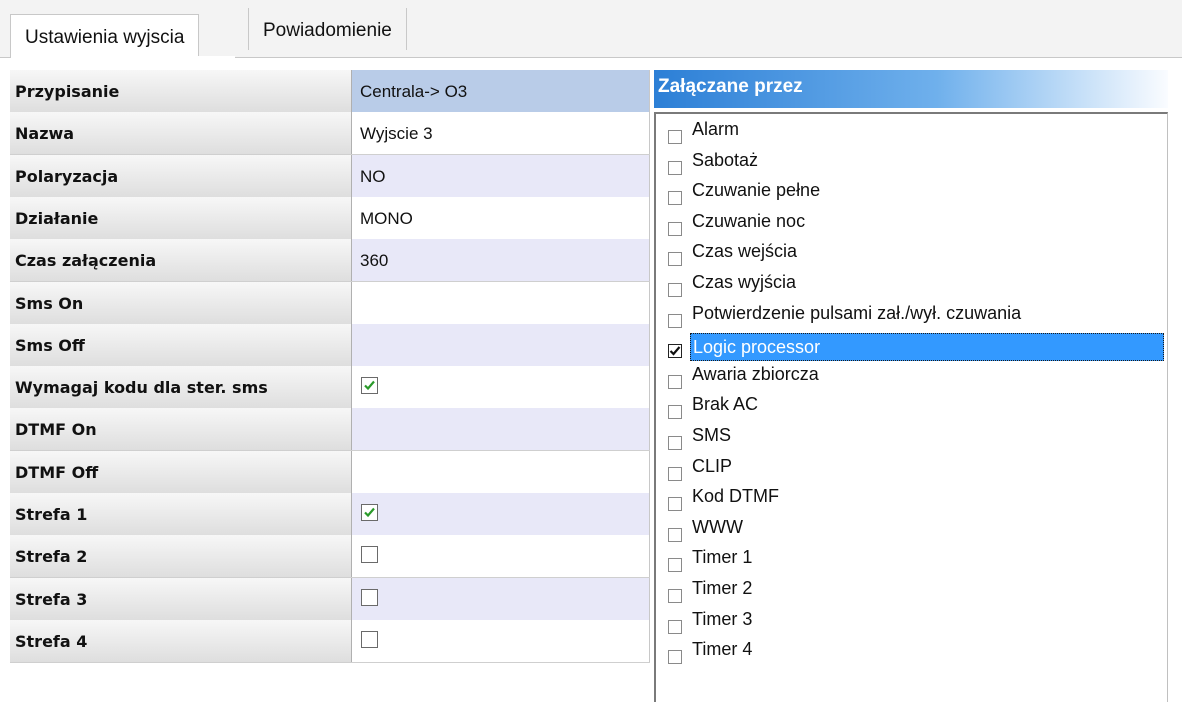 This screenshot has height=702, width=1182. I want to click on property-row-strefa-4: Strefa 4, so click(330, 641).